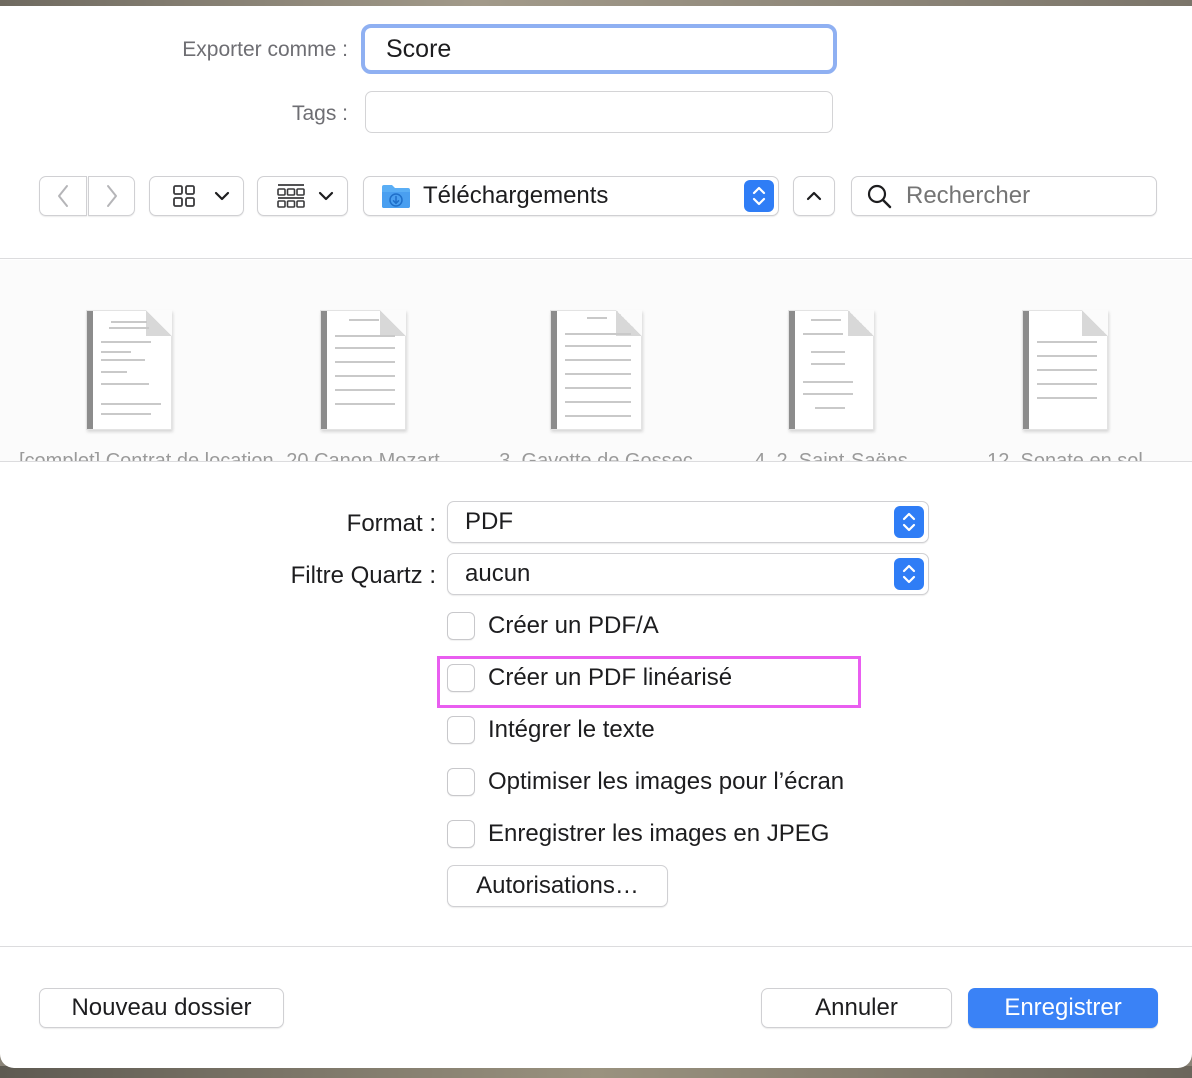  I want to click on file-item: 3. Gavotte de Gossec, so click(596, 386).